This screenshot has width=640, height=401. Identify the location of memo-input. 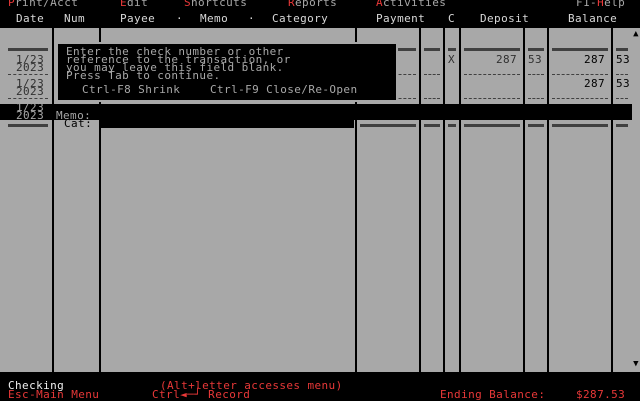
(227, 120).